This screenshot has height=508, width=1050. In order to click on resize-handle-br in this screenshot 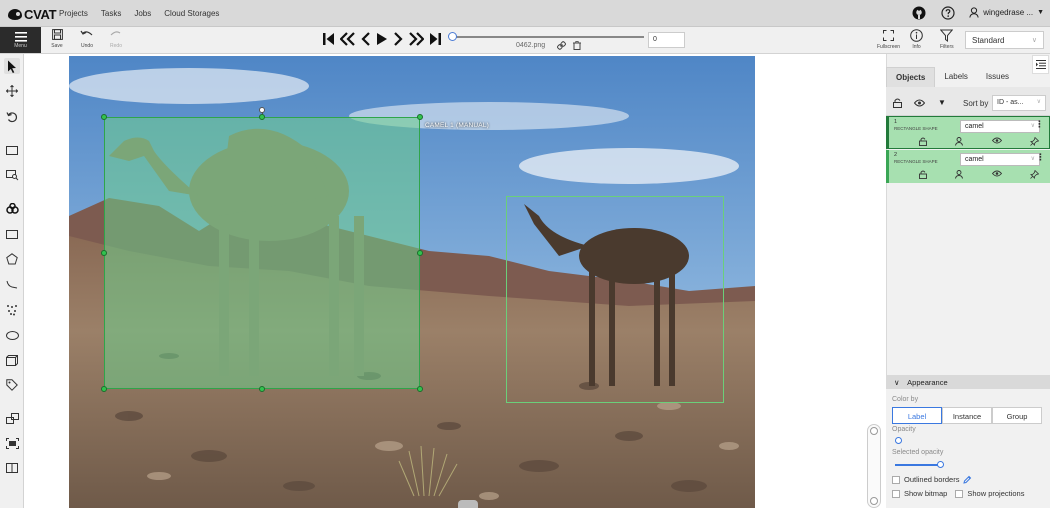, I will do `click(420, 389)`.